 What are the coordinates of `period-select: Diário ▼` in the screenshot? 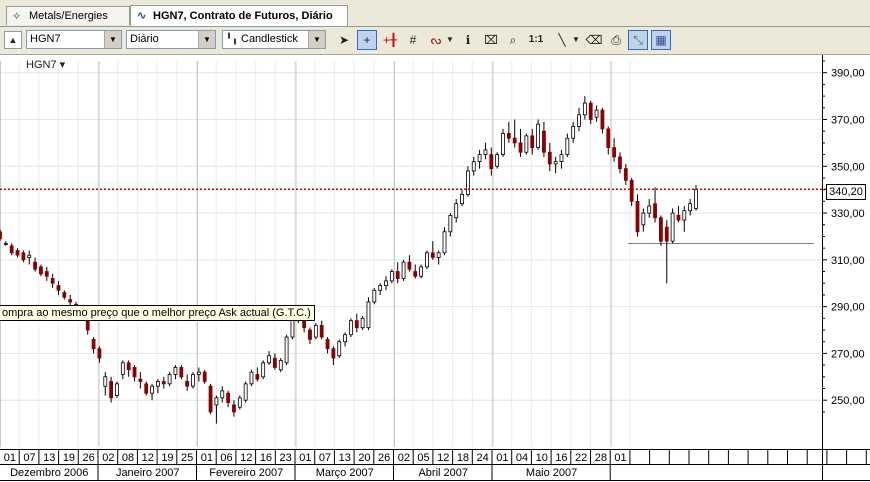 It's located at (171, 39).